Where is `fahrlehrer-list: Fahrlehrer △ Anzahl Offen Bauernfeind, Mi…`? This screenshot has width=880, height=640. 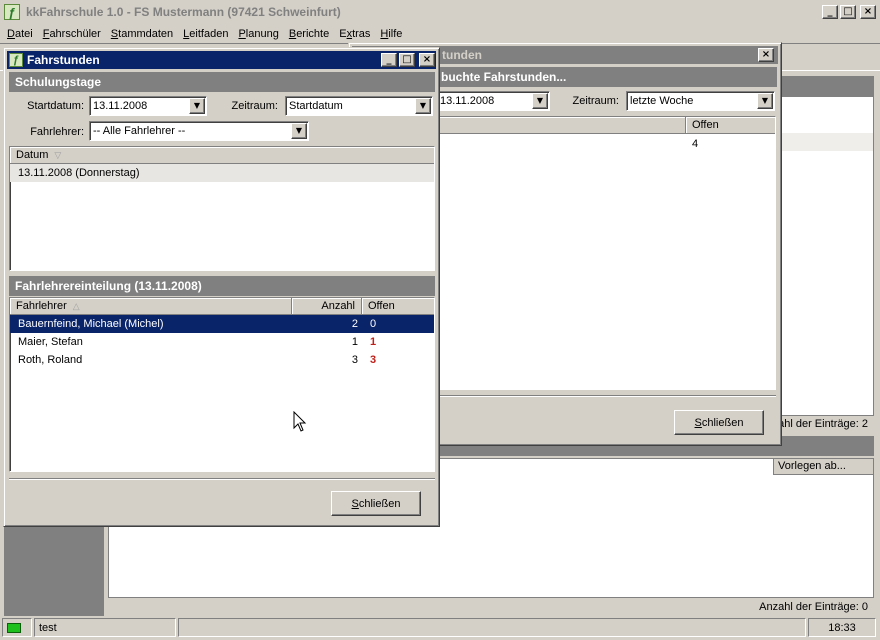
fahrlehrer-list: Fahrlehrer △ Anzahl Offen Bauernfeind, Mi… is located at coordinates (222, 384).